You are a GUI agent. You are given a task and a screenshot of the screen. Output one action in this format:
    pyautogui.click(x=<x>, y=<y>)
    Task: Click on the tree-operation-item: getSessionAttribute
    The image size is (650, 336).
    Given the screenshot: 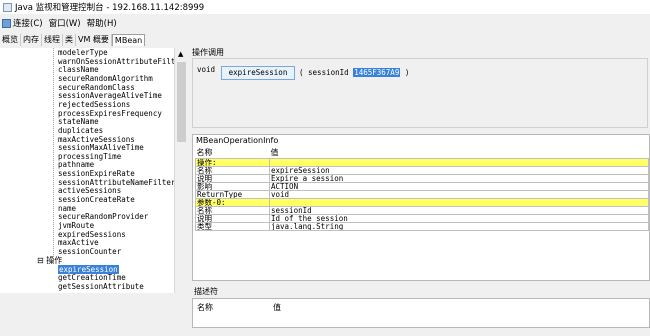 What is the action you would take?
    pyautogui.click(x=101, y=286)
    